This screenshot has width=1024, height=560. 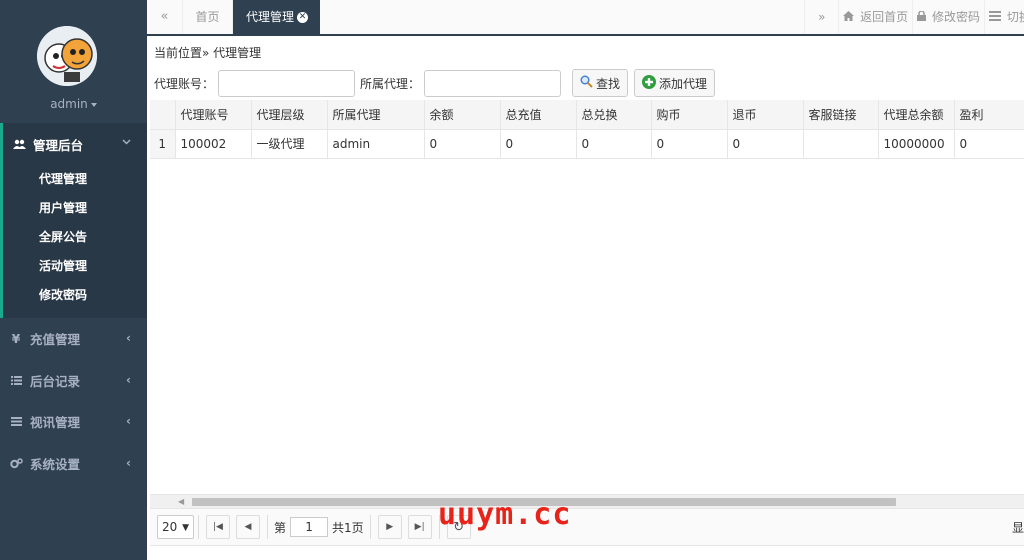 I want to click on current-page-input: 1, so click(x=309, y=527).